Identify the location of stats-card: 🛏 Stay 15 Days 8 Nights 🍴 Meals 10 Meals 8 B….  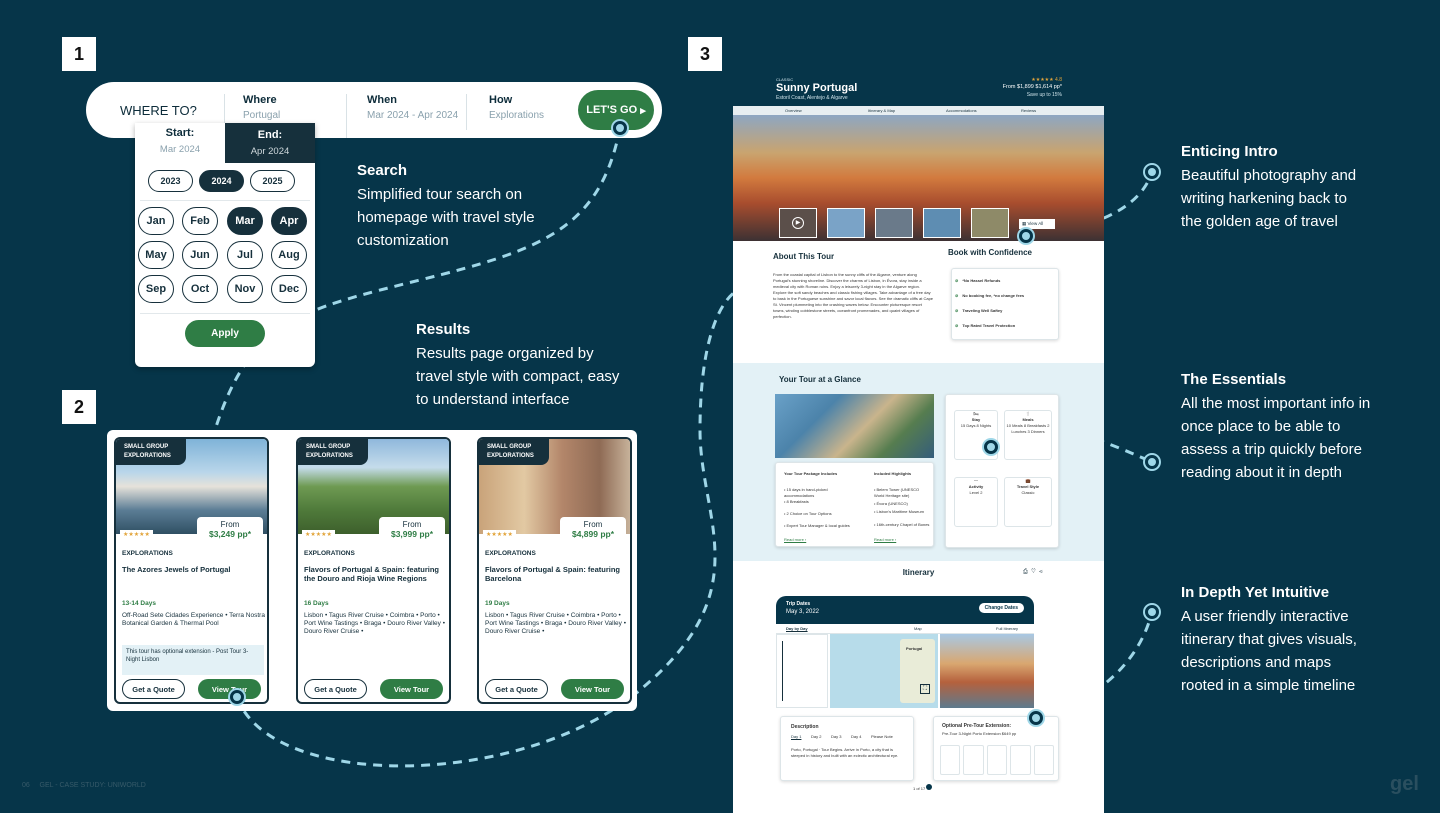
(1002, 471).